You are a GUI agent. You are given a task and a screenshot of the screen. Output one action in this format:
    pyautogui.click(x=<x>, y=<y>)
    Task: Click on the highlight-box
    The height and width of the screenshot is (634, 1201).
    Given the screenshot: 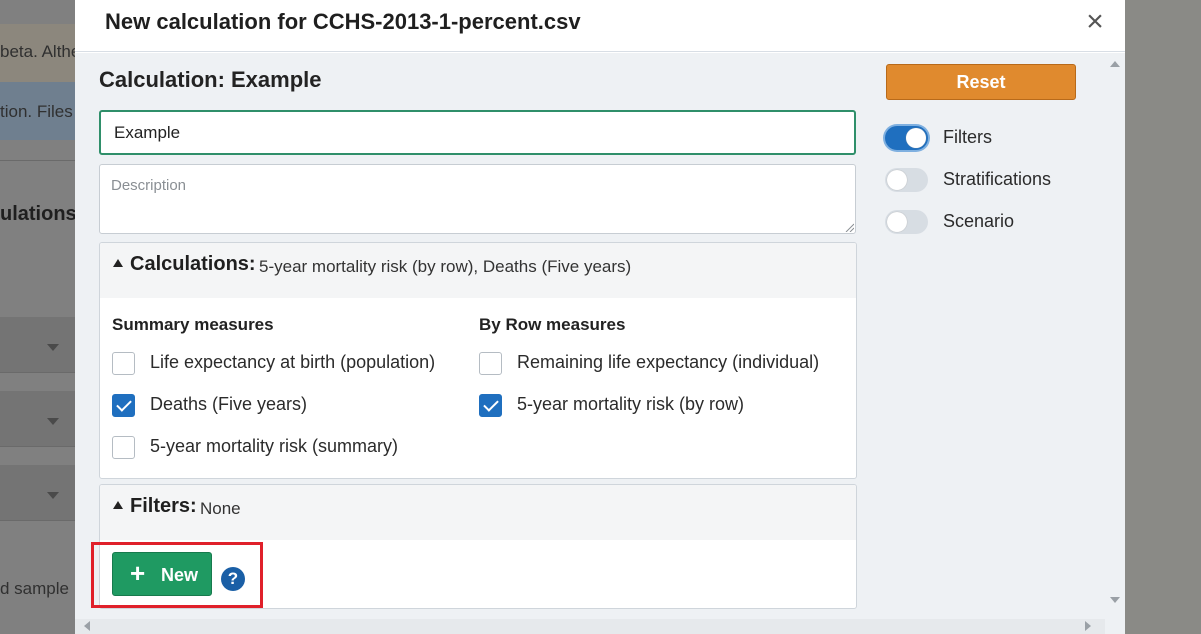 What is the action you would take?
    pyautogui.click(x=177, y=575)
    